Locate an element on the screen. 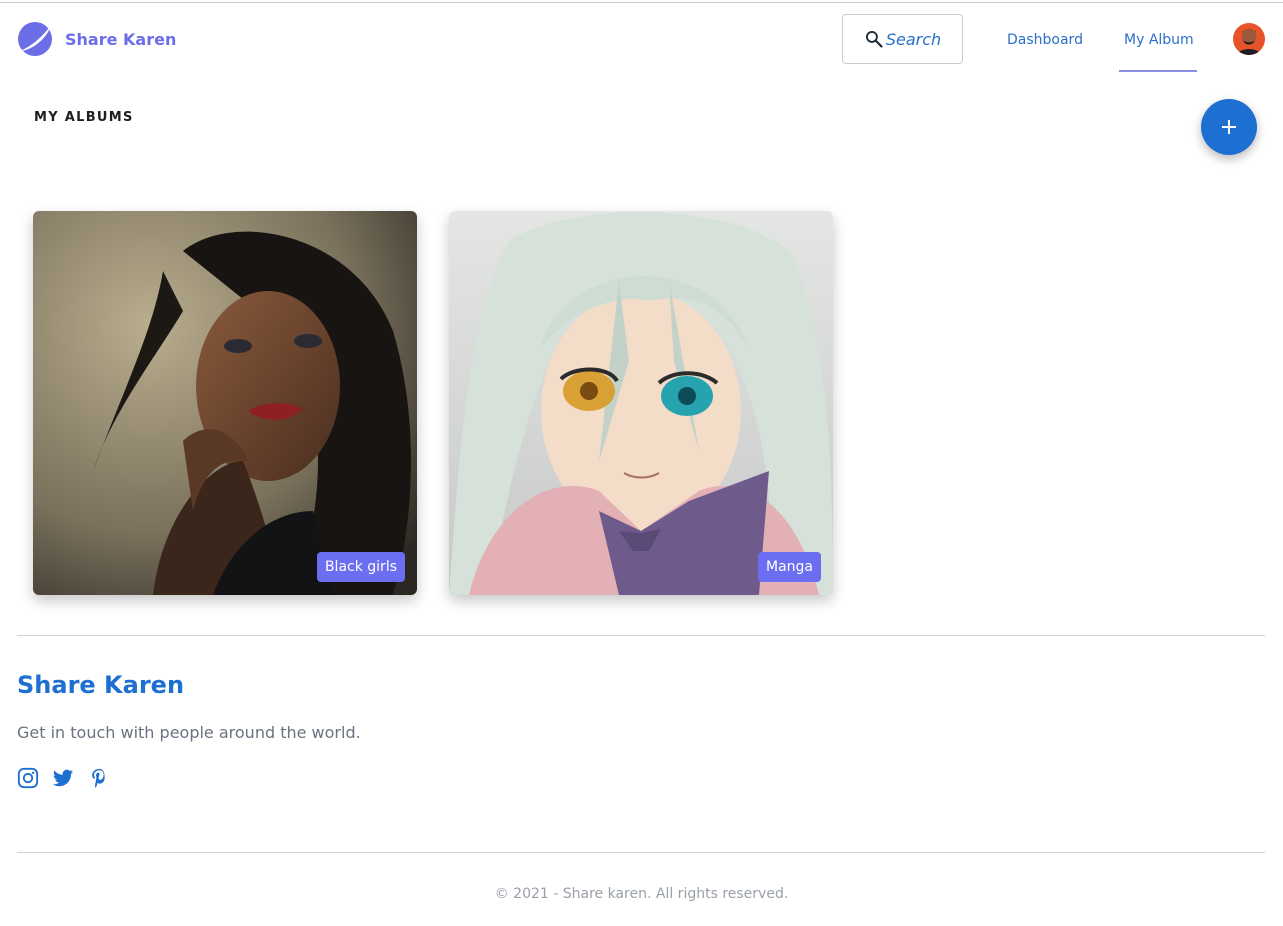 This screenshot has height=926, width=1283. pinterest-link is located at coordinates (99, 778).